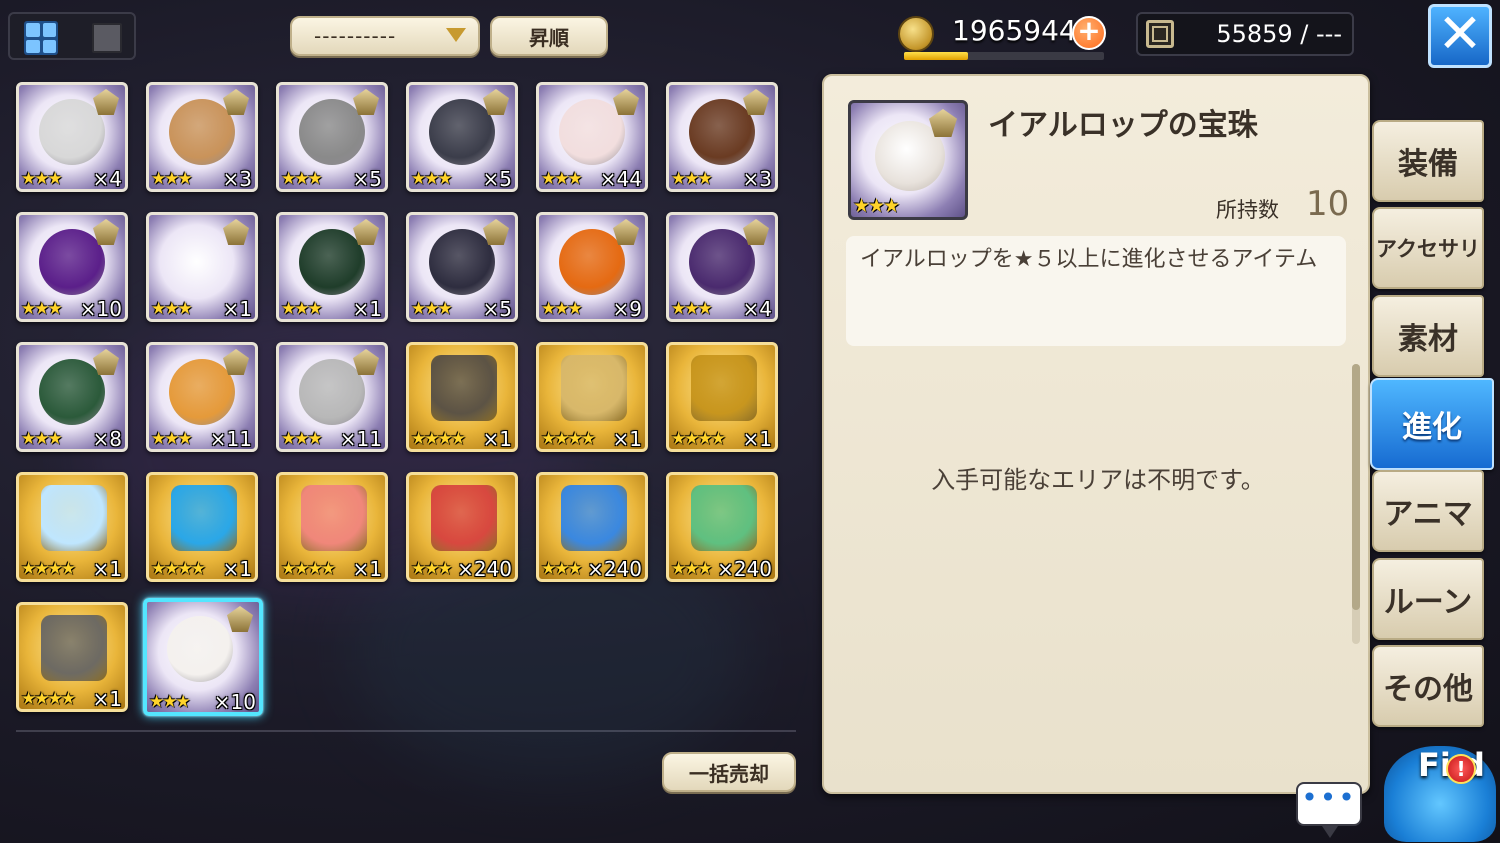 The width and height of the screenshot is (1500, 843). I want to click on coin-progress-fill, so click(936, 56).